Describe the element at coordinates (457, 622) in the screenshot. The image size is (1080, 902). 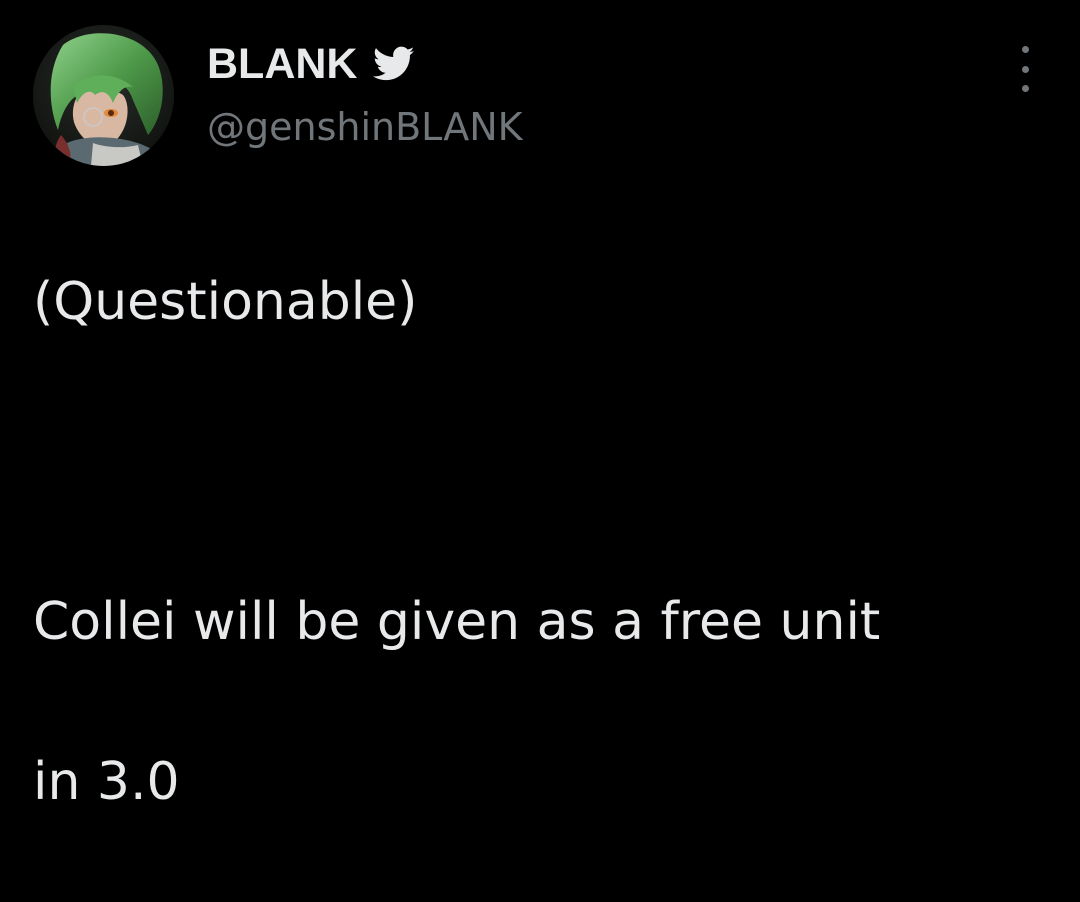
I see `tweet-text-line: Collei will be given as a free unit` at that location.